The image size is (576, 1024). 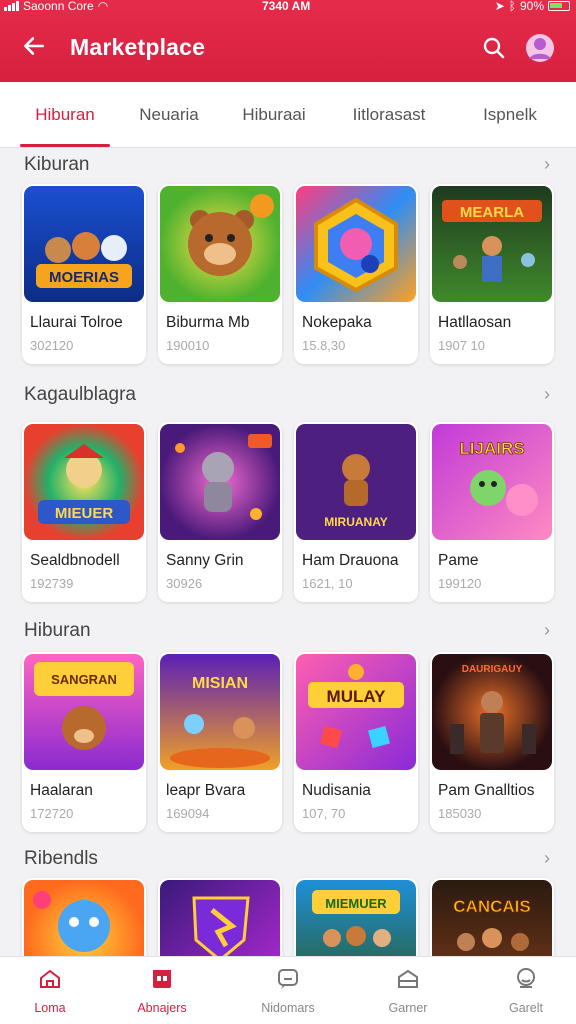 What do you see at coordinates (52, 813) in the screenshot?
I see `game-meta: 172720` at bounding box center [52, 813].